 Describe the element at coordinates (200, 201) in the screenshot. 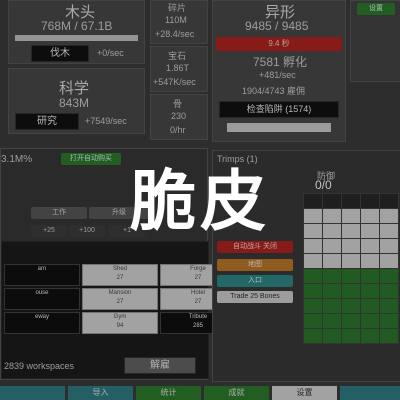

I see `overlay-title: 脆皮` at that location.